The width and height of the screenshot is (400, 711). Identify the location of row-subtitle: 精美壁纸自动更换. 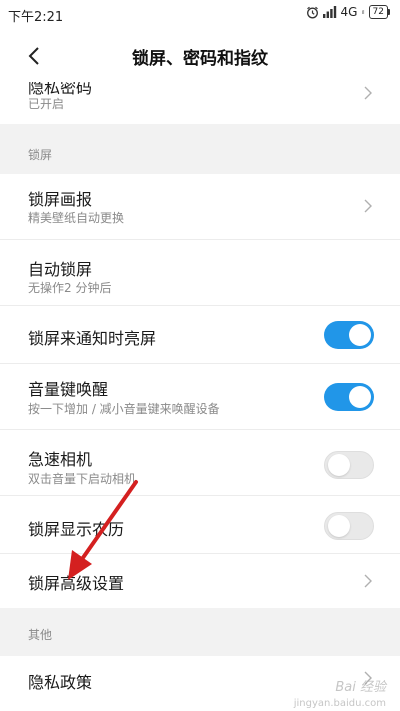
(76, 218).